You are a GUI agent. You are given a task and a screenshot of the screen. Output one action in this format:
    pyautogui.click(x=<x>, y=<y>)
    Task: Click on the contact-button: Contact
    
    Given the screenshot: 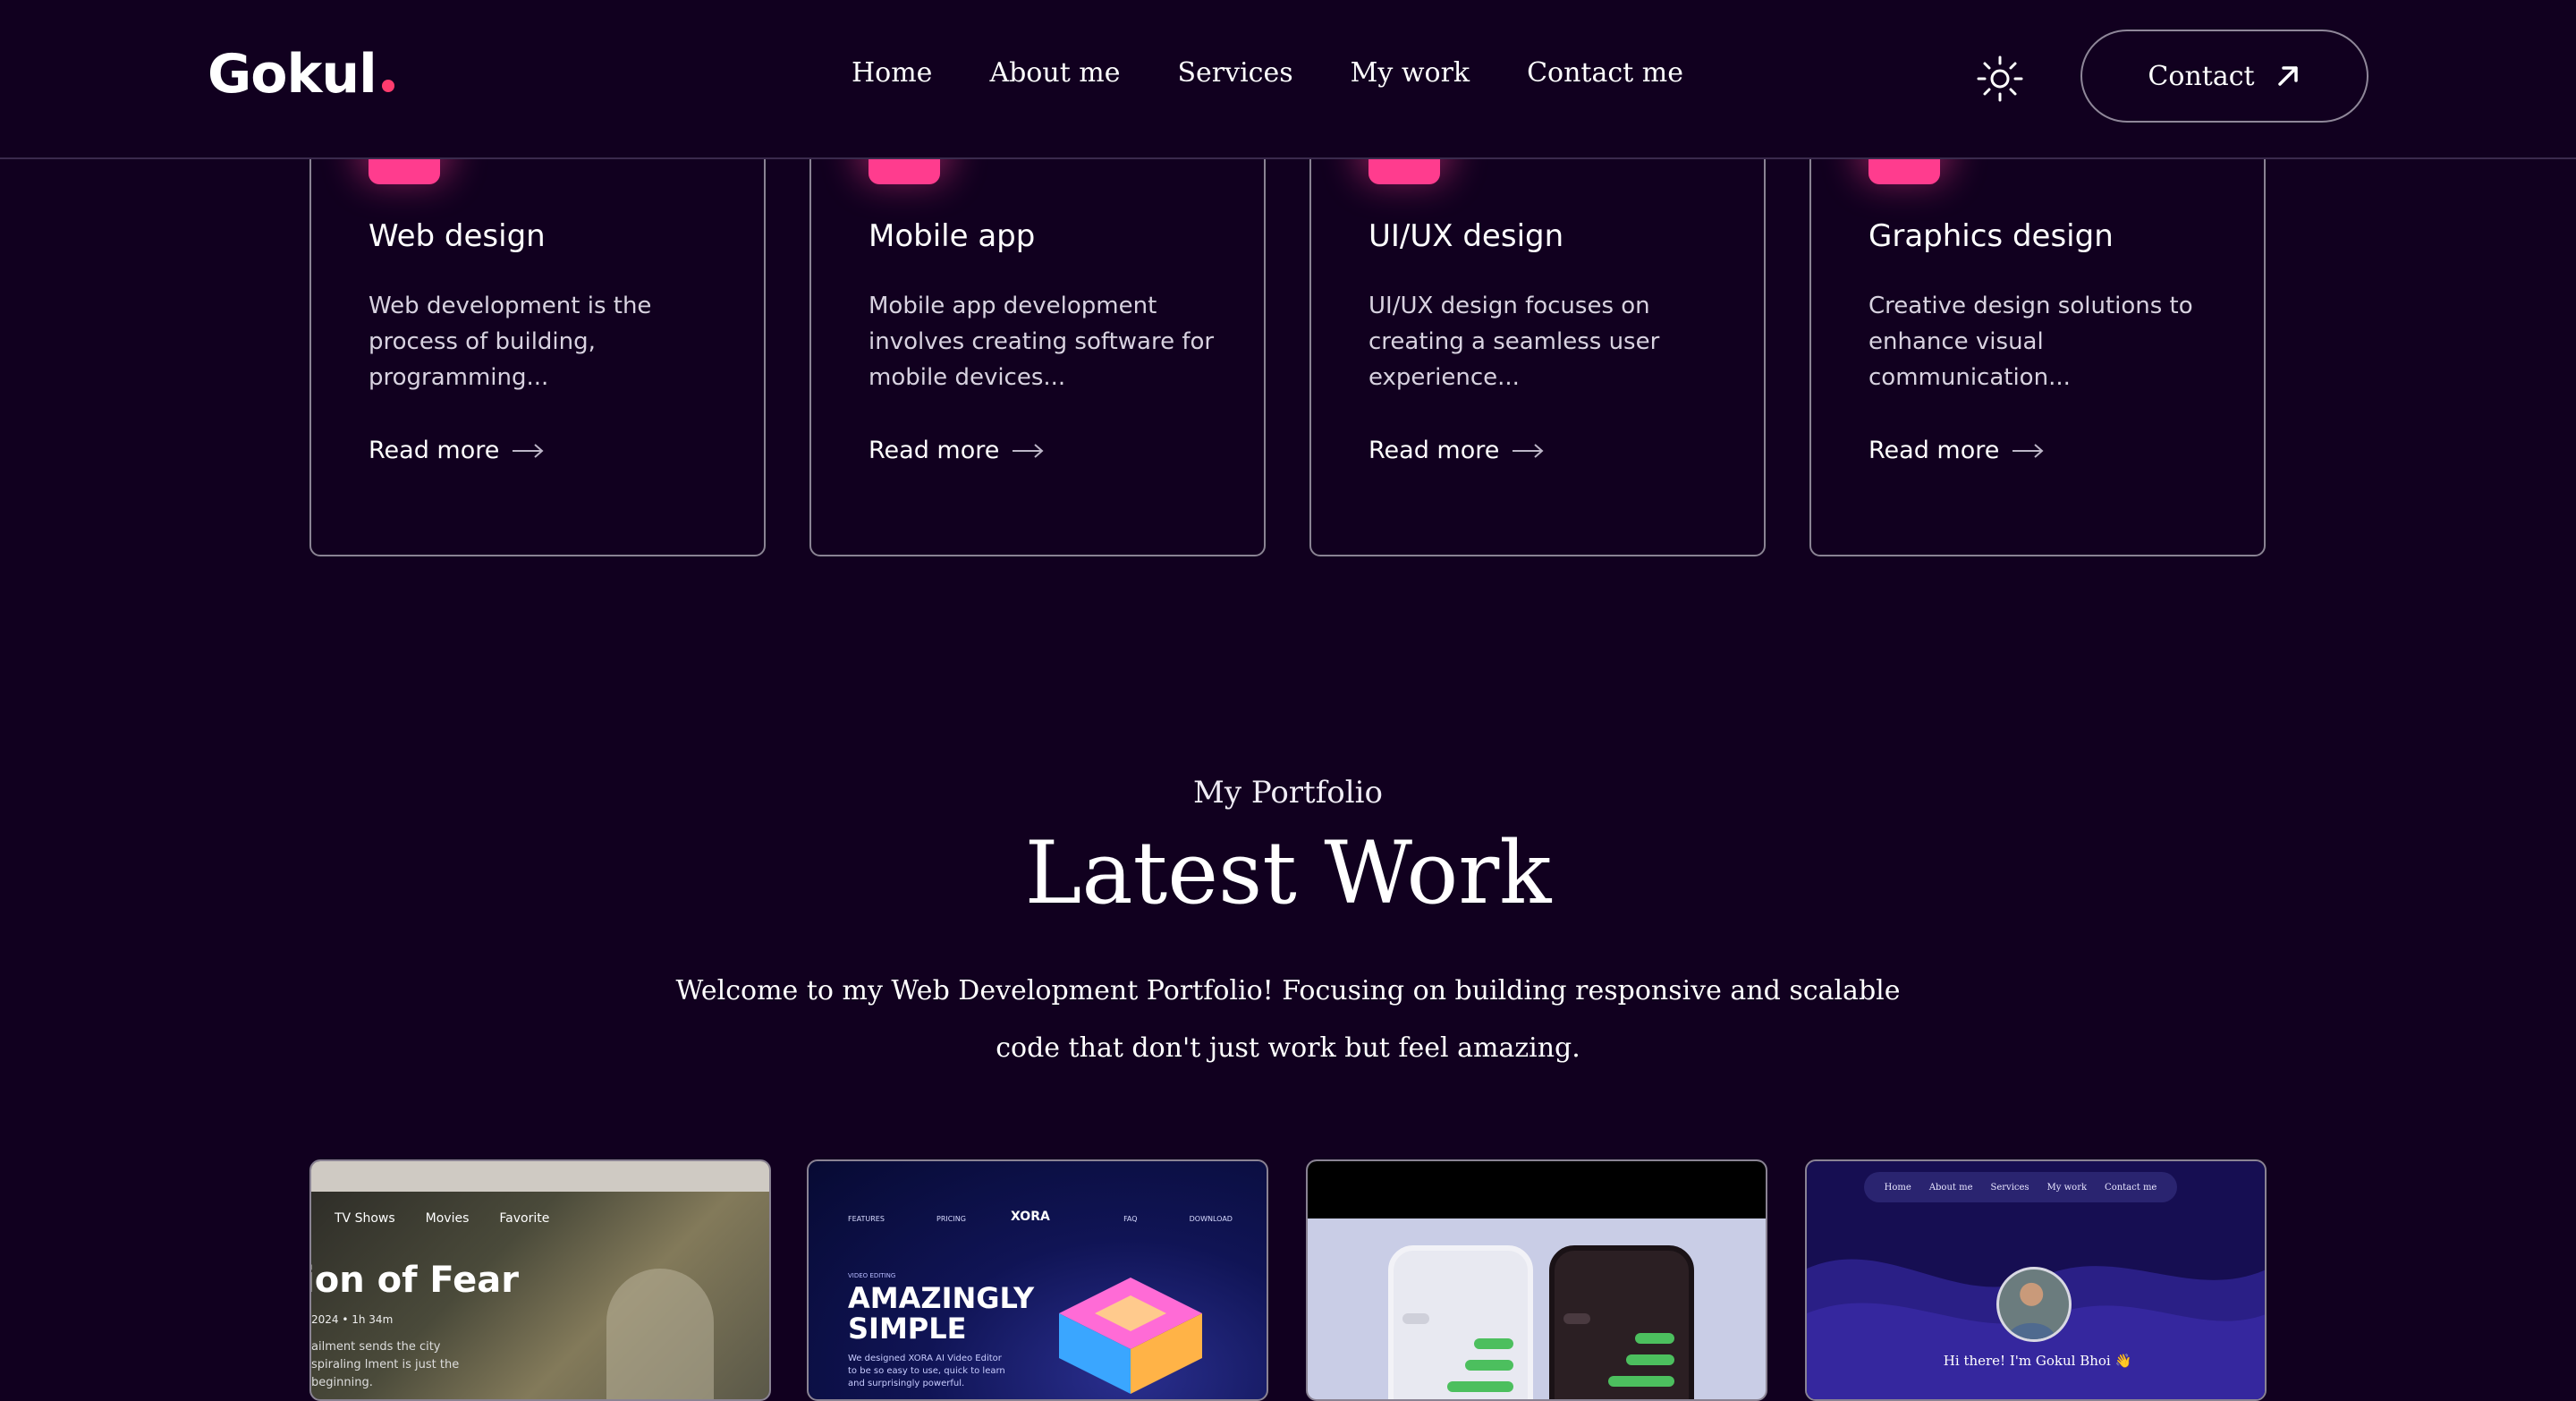 What is the action you would take?
    pyautogui.click(x=2224, y=76)
    